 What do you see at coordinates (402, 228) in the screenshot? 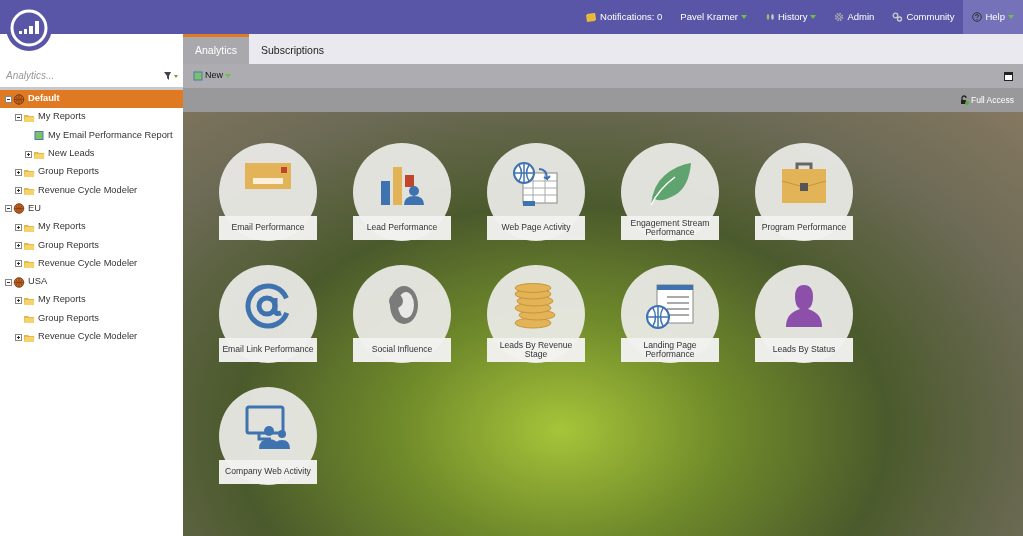
I see `report-tile-label: Lead Performance` at bounding box center [402, 228].